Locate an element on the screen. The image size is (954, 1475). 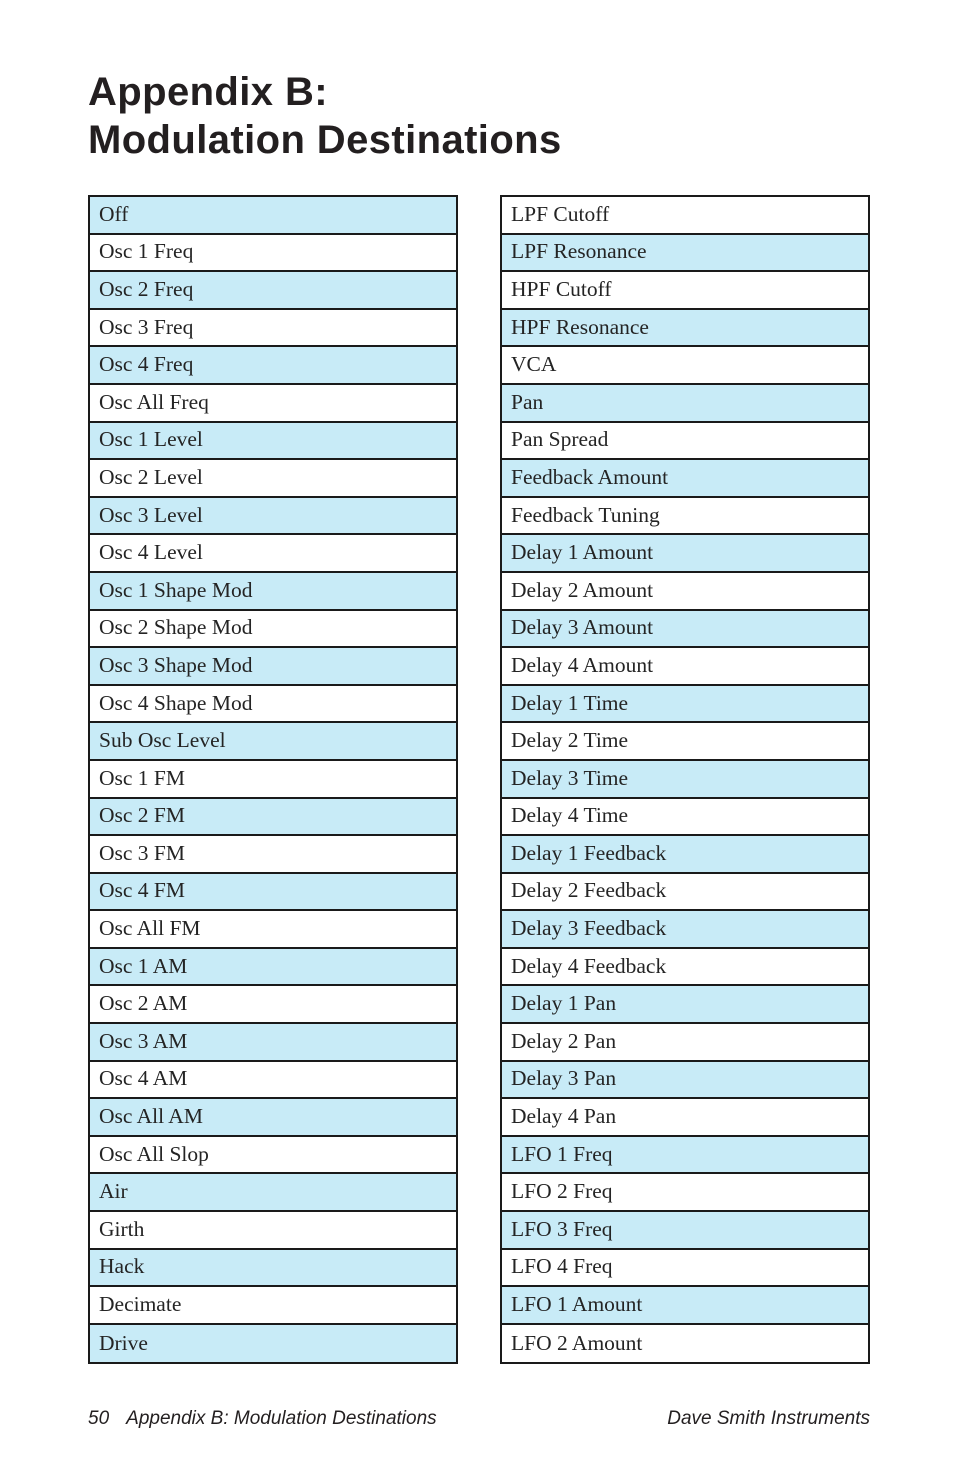
table-row: Feedback Tuning is located at coordinates (685, 516).